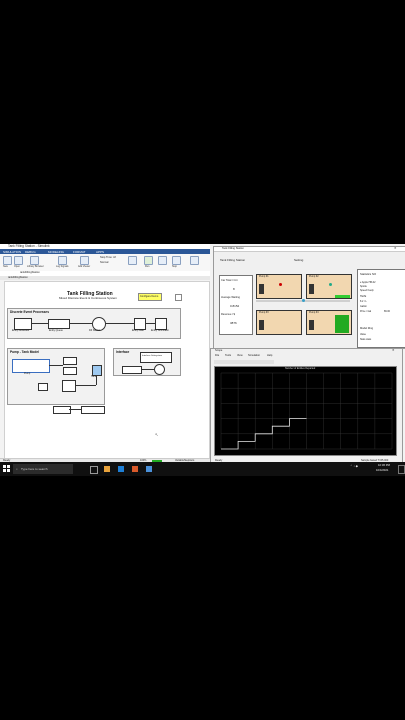 The width and height of the screenshot is (405, 720). What do you see at coordinates (135, 469) in the screenshot?
I see `matlab-icon` at bounding box center [135, 469].